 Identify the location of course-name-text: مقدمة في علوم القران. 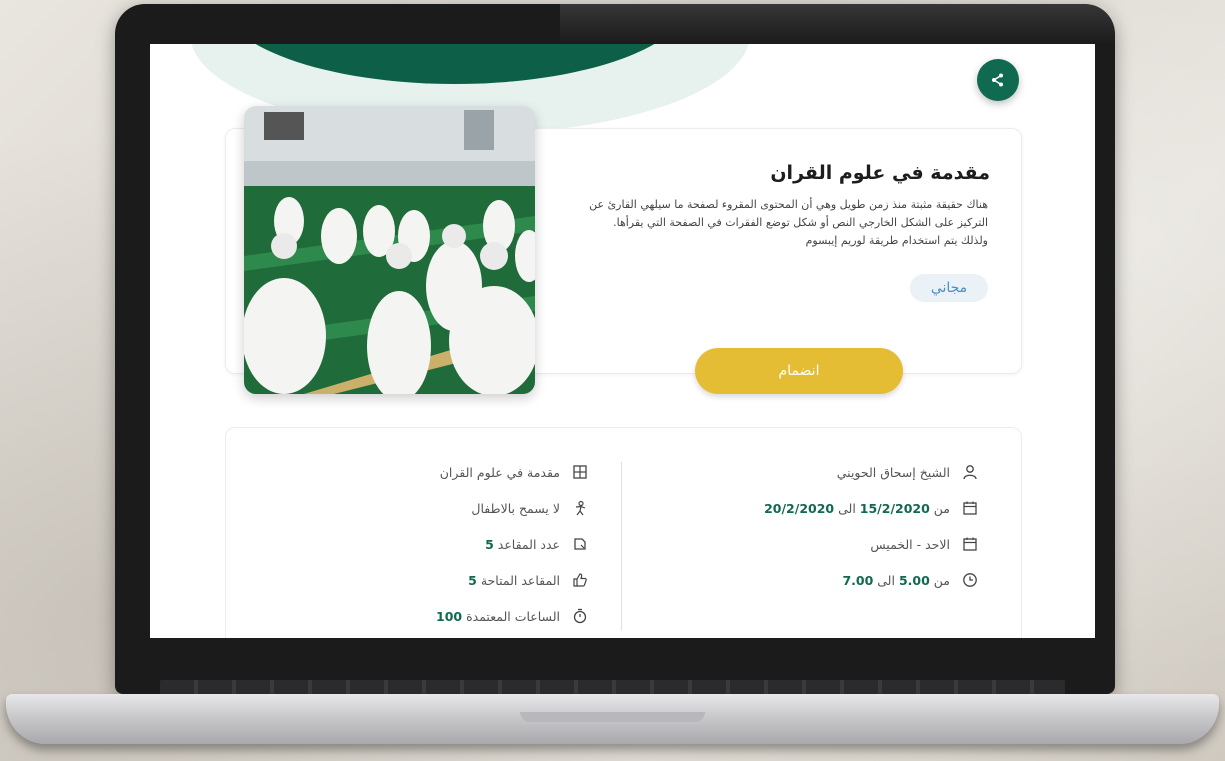
(499, 472).